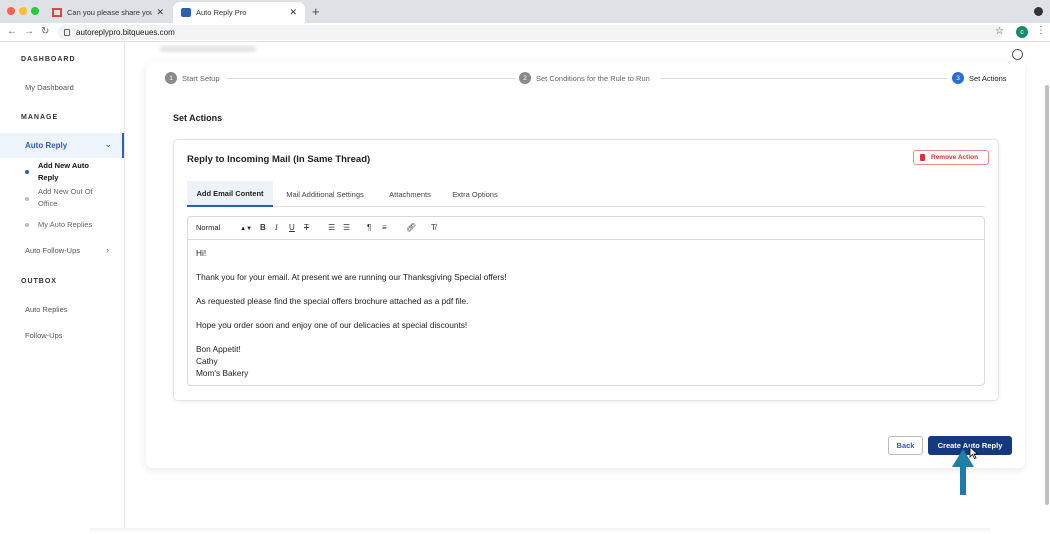 The height and width of the screenshot is (534, 1050). What do you see at coordinates (410, 194) in the screenshot?
I see `tab-attachments: Attachments` at bounding box center [410, 194].